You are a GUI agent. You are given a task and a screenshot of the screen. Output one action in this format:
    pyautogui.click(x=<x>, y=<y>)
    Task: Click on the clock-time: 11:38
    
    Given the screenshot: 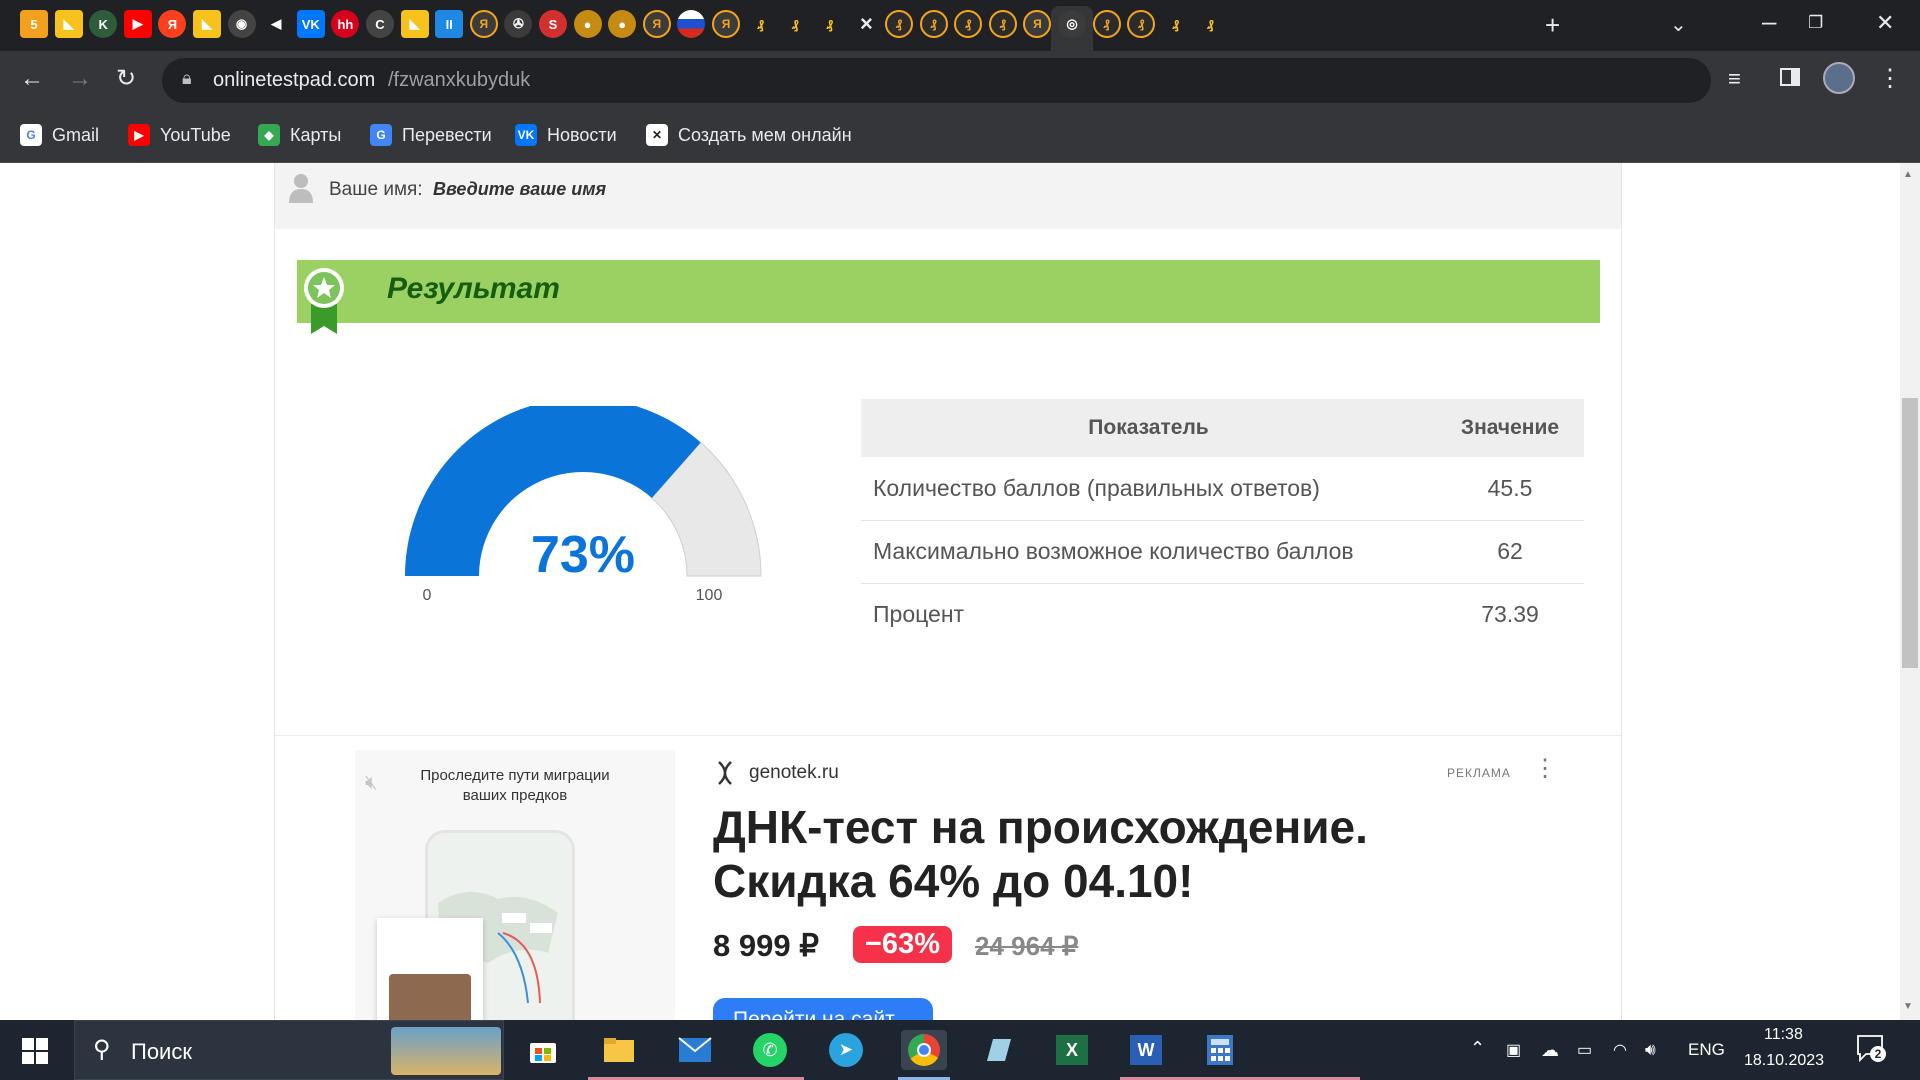 What is the action you would take?
    pyautogui.click(x=1783, y=1035)
    